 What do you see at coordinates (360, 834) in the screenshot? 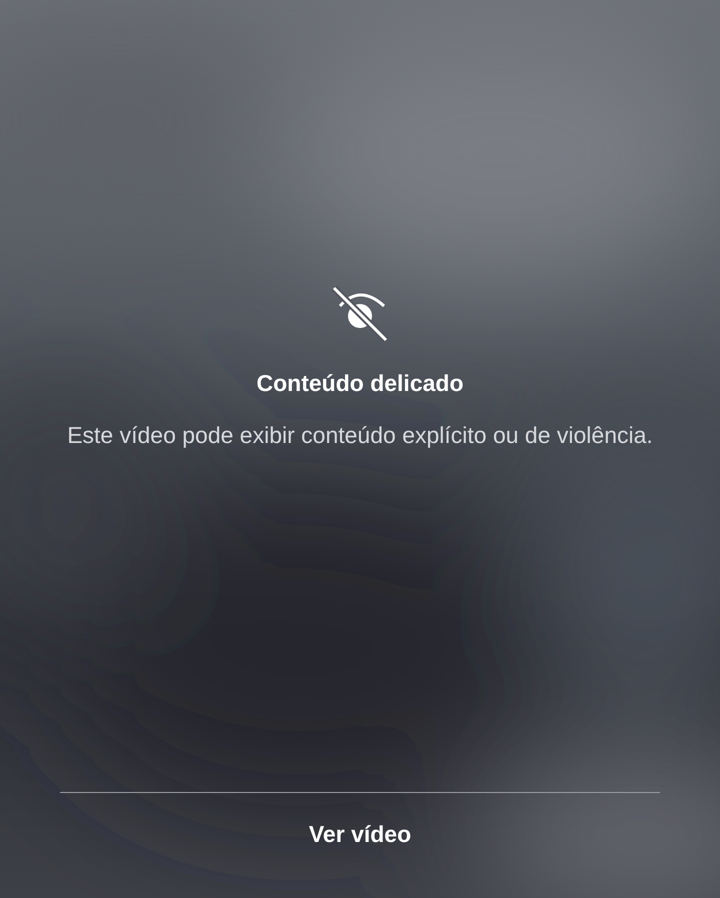
I see `view-video-button: Ver vídeo` at bounding box center [360, 834].